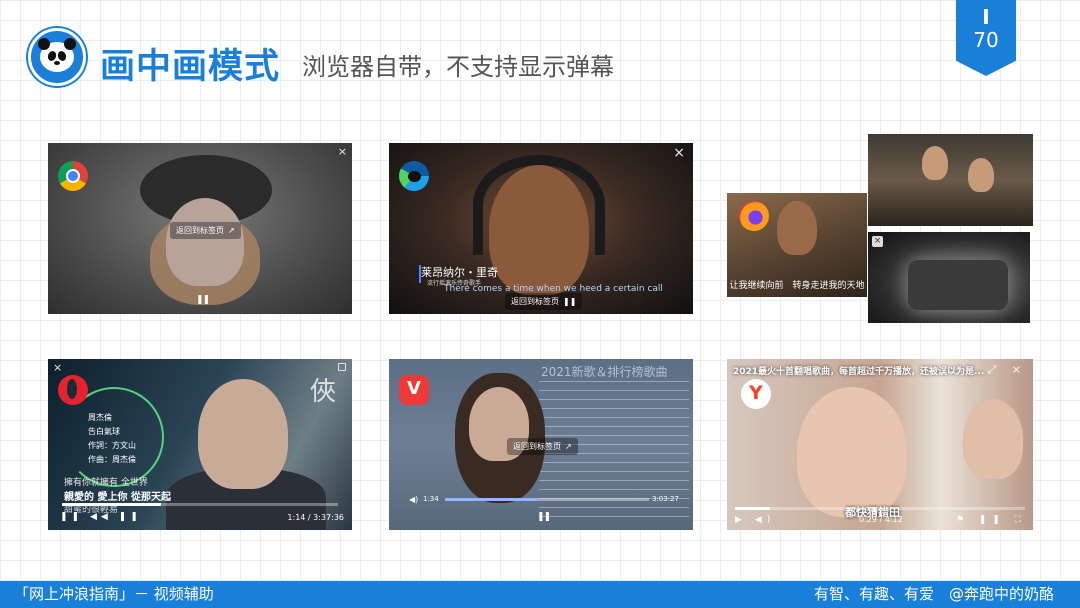  Describe the element at coordinates (986, 17) in the screenshot. I see `page-mark: I` at that location.